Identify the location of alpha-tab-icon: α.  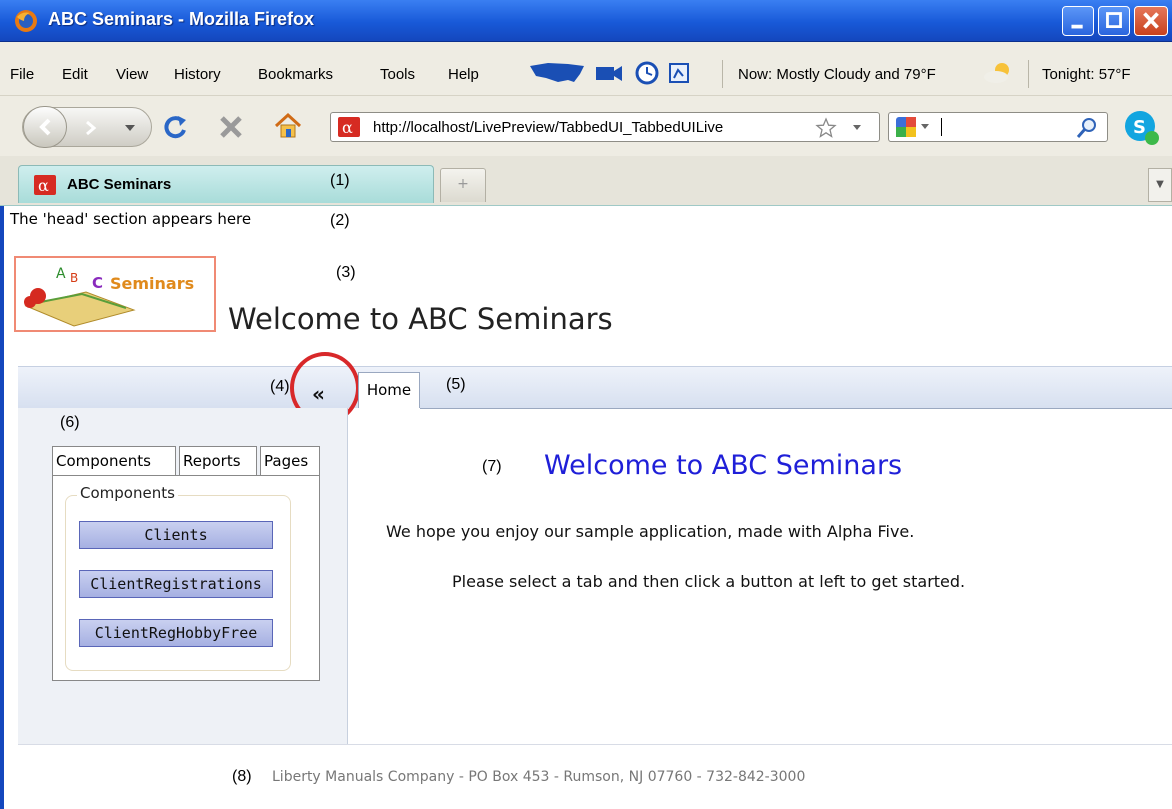
(45, 185).